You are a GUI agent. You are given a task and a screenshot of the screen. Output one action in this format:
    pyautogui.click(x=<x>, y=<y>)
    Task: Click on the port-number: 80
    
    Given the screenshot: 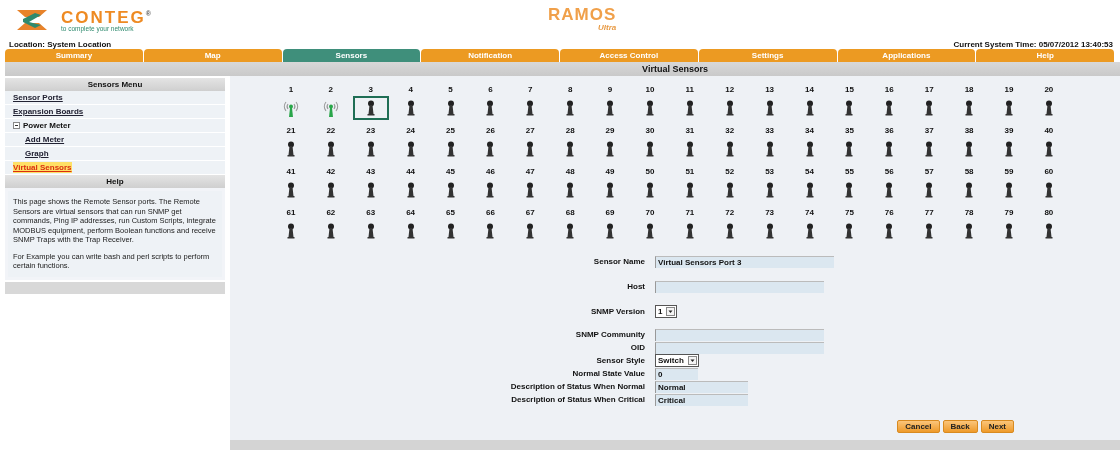 What is the action you would take?
    pyautogui.click(x=1049, y=213)
    